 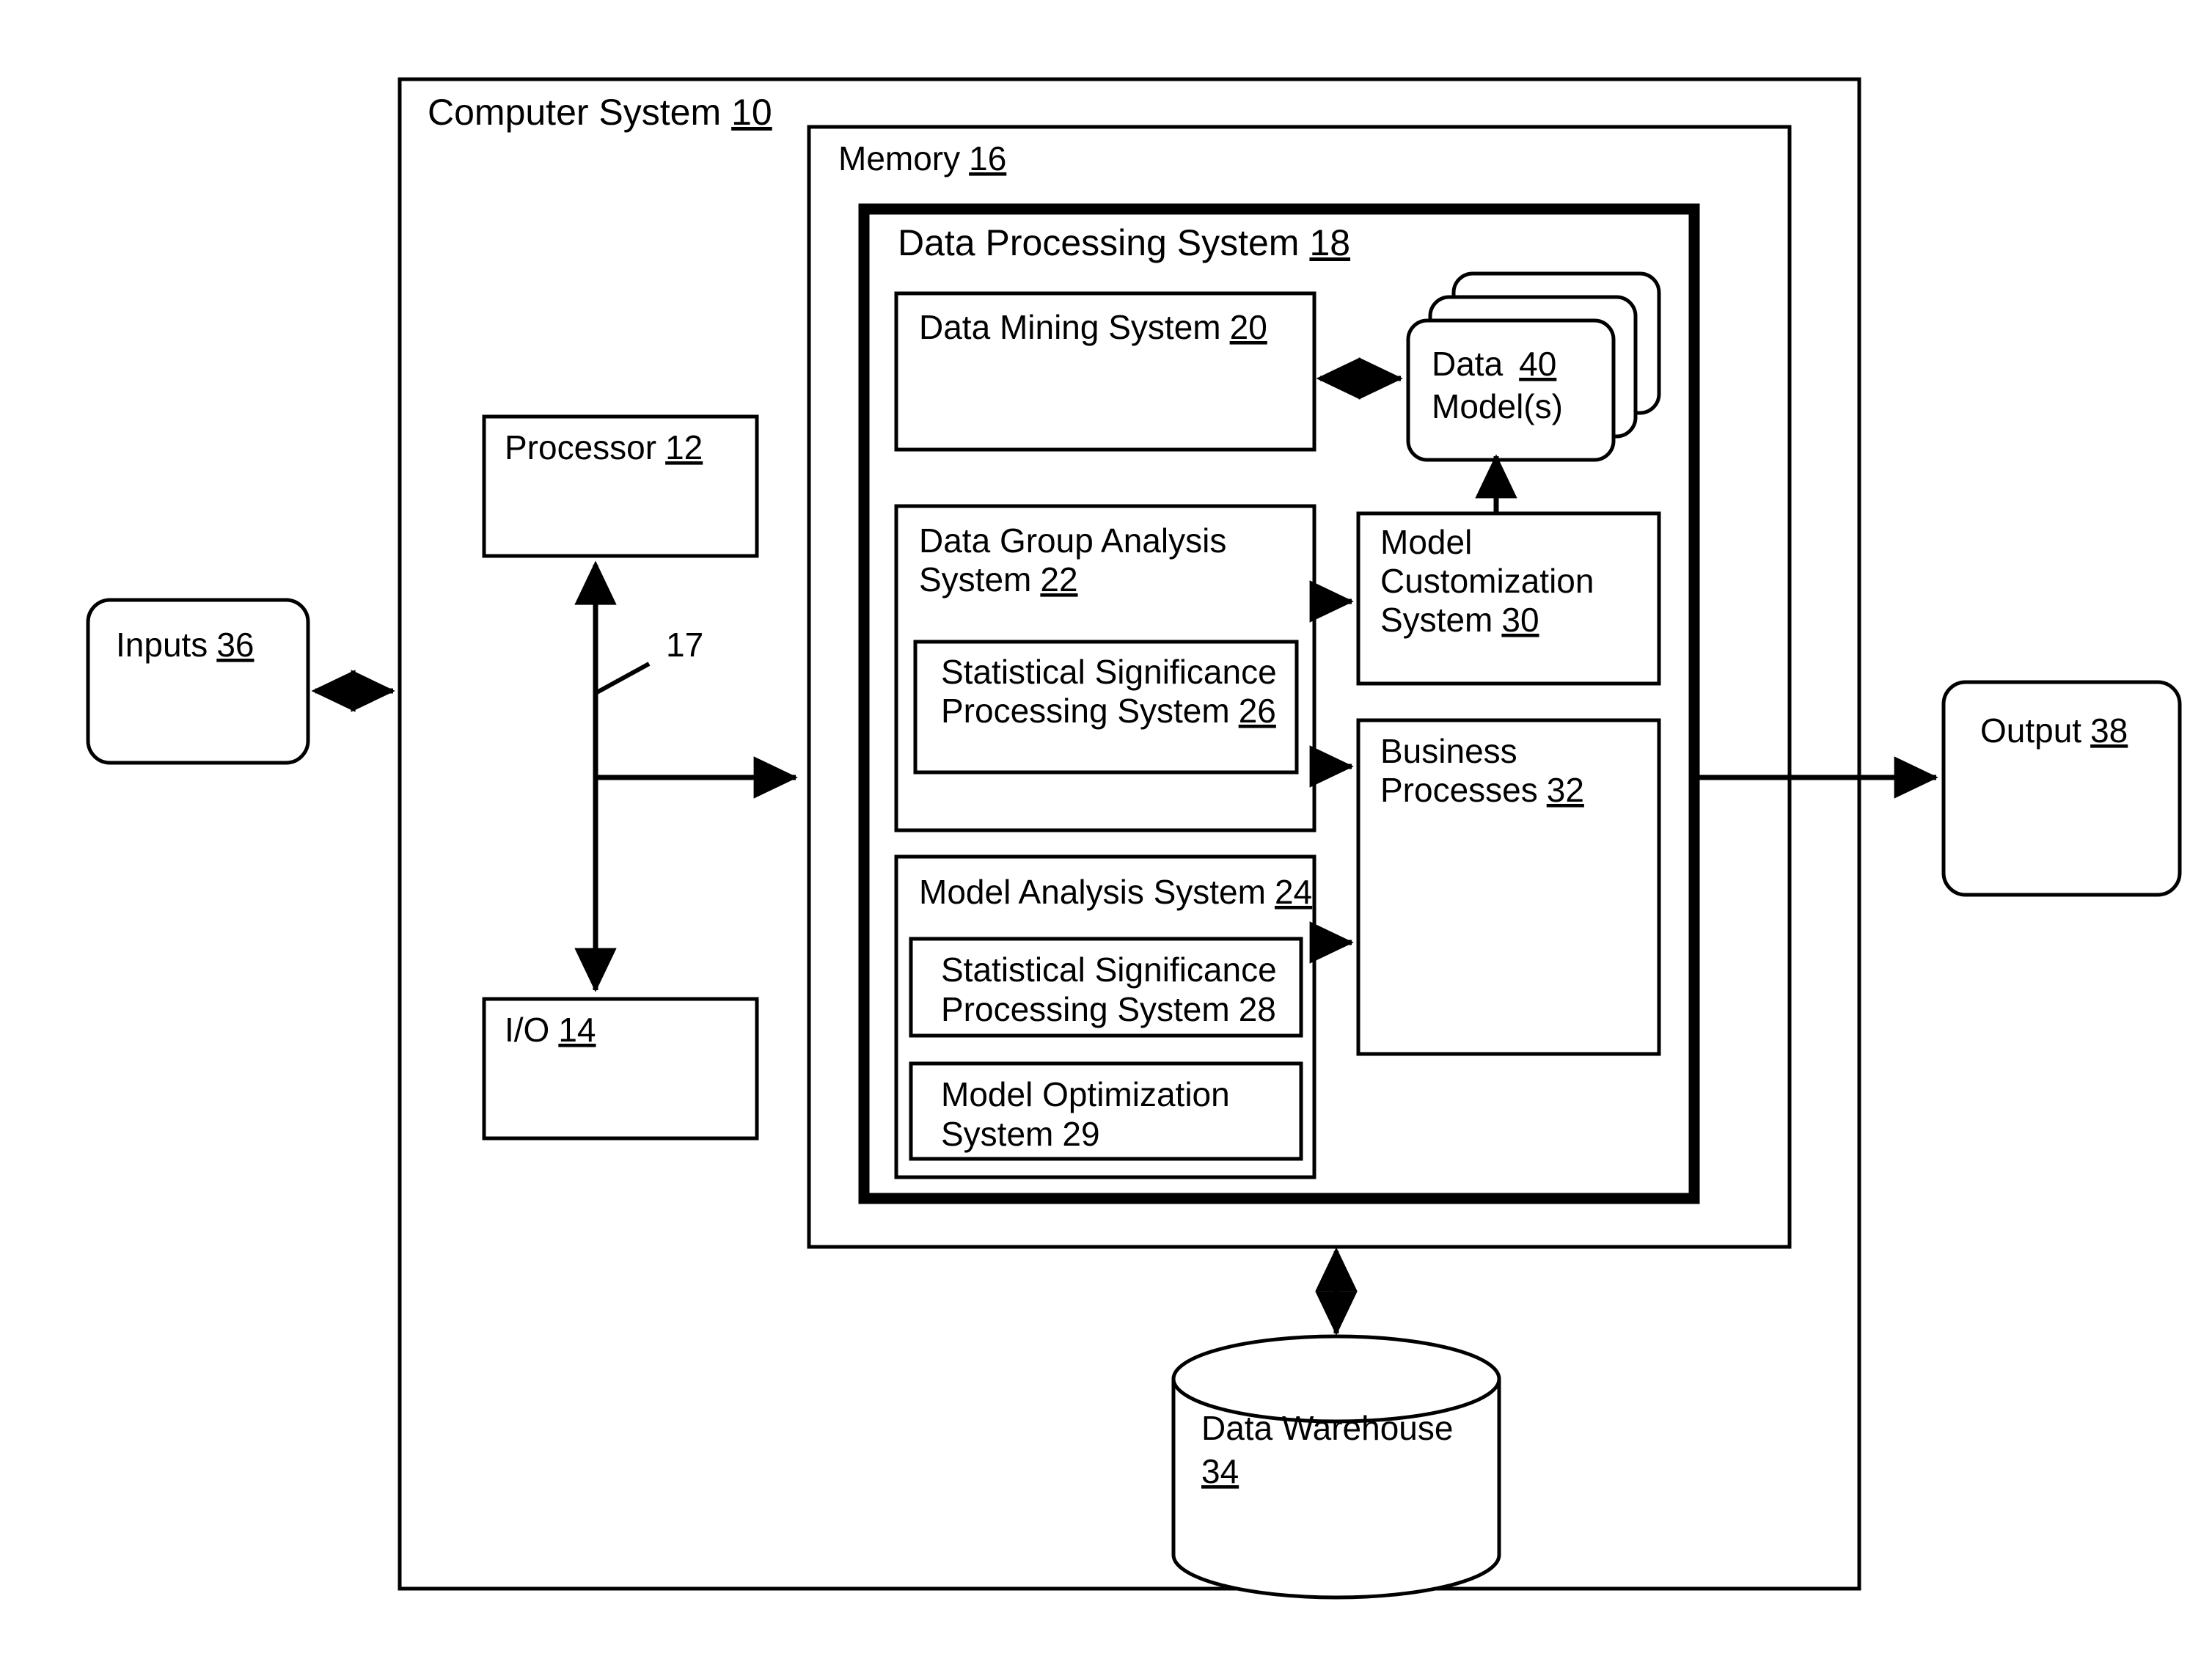 I want to click on processor-block: Processor 12, so click(x=620, y=486).